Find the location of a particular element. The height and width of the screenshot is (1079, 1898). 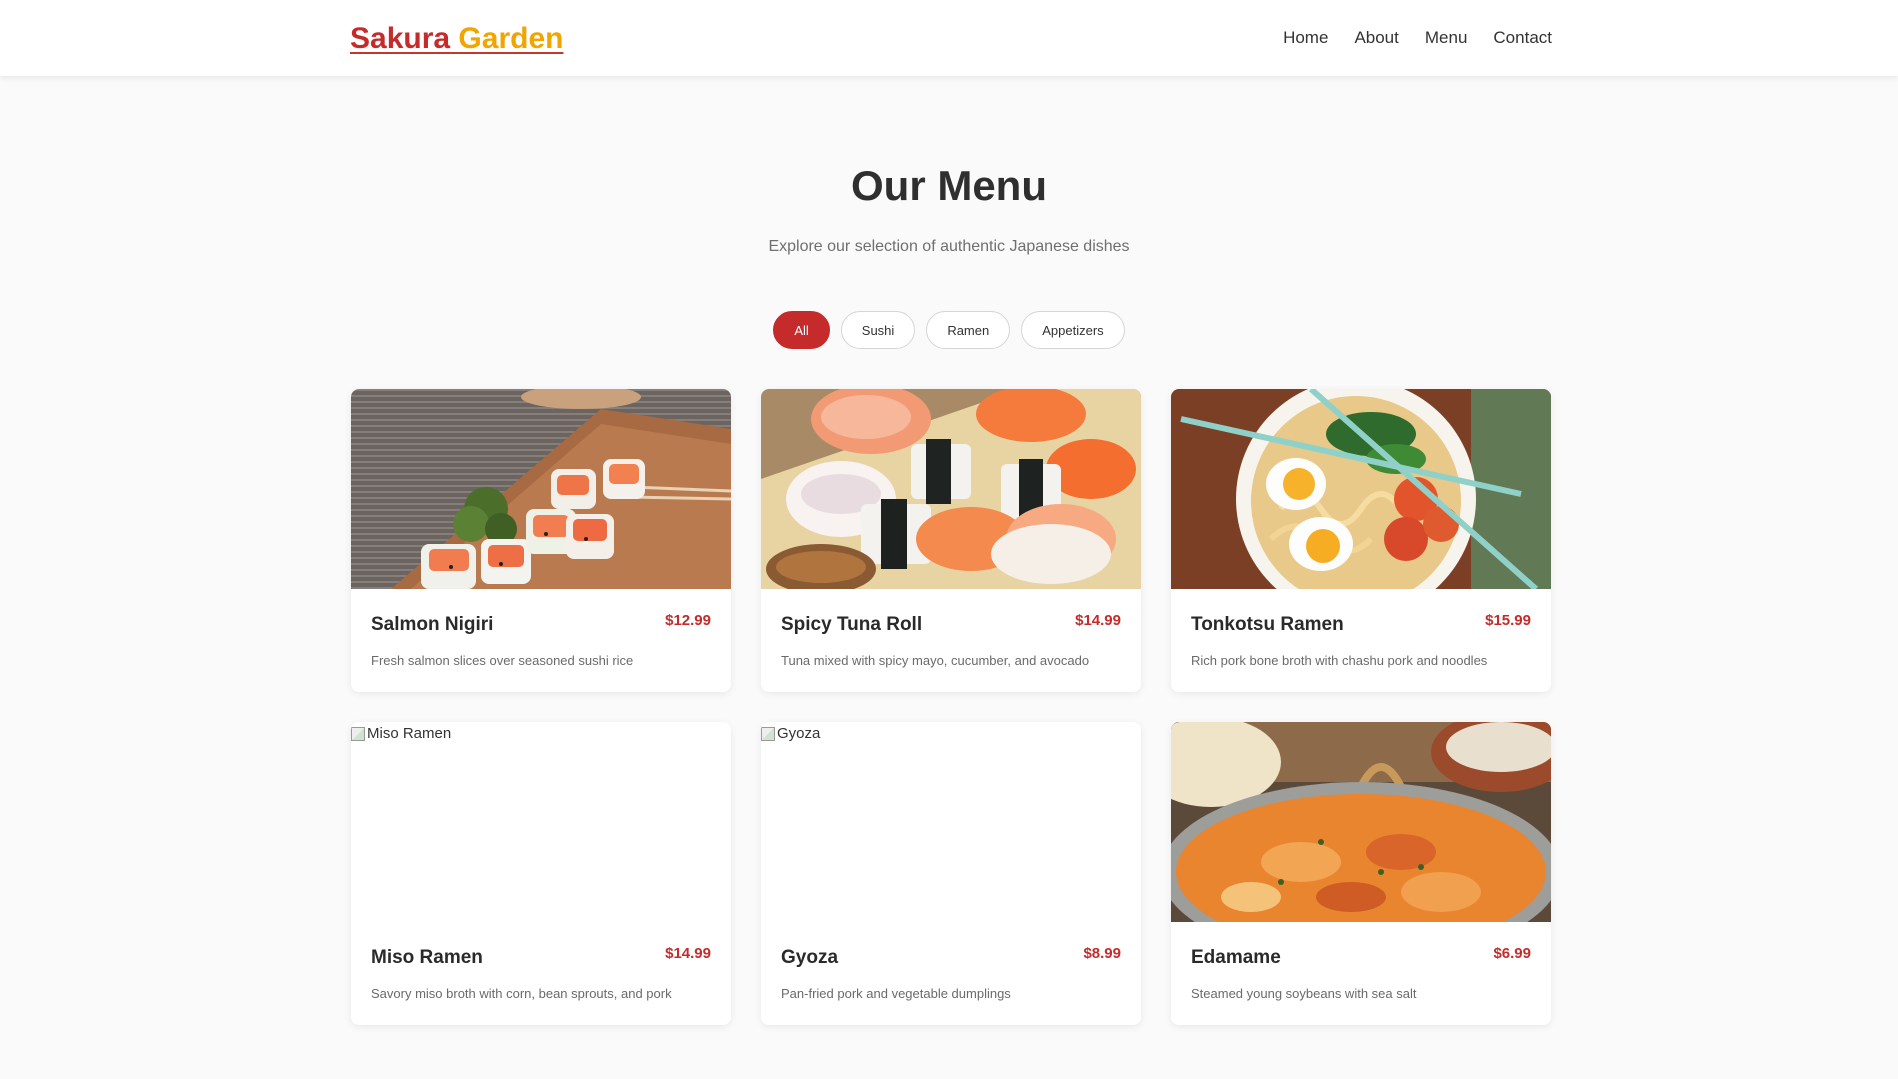

item-description: Pan-fried pork and vegetable dumplings is located at coordinates (896, 993).